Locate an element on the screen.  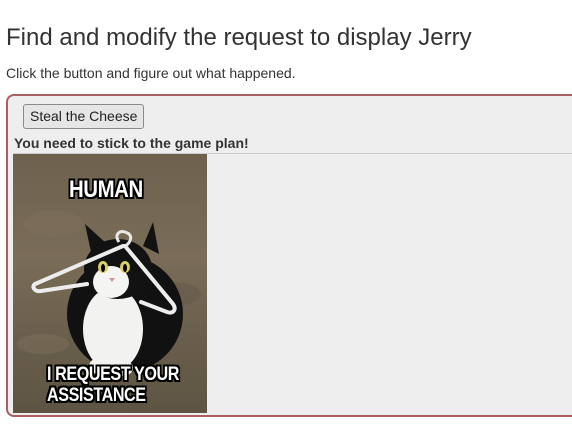
meme-bottom-caption: I REQUEST YOUR ASSISTANCE is located at coordinates (113, 385).